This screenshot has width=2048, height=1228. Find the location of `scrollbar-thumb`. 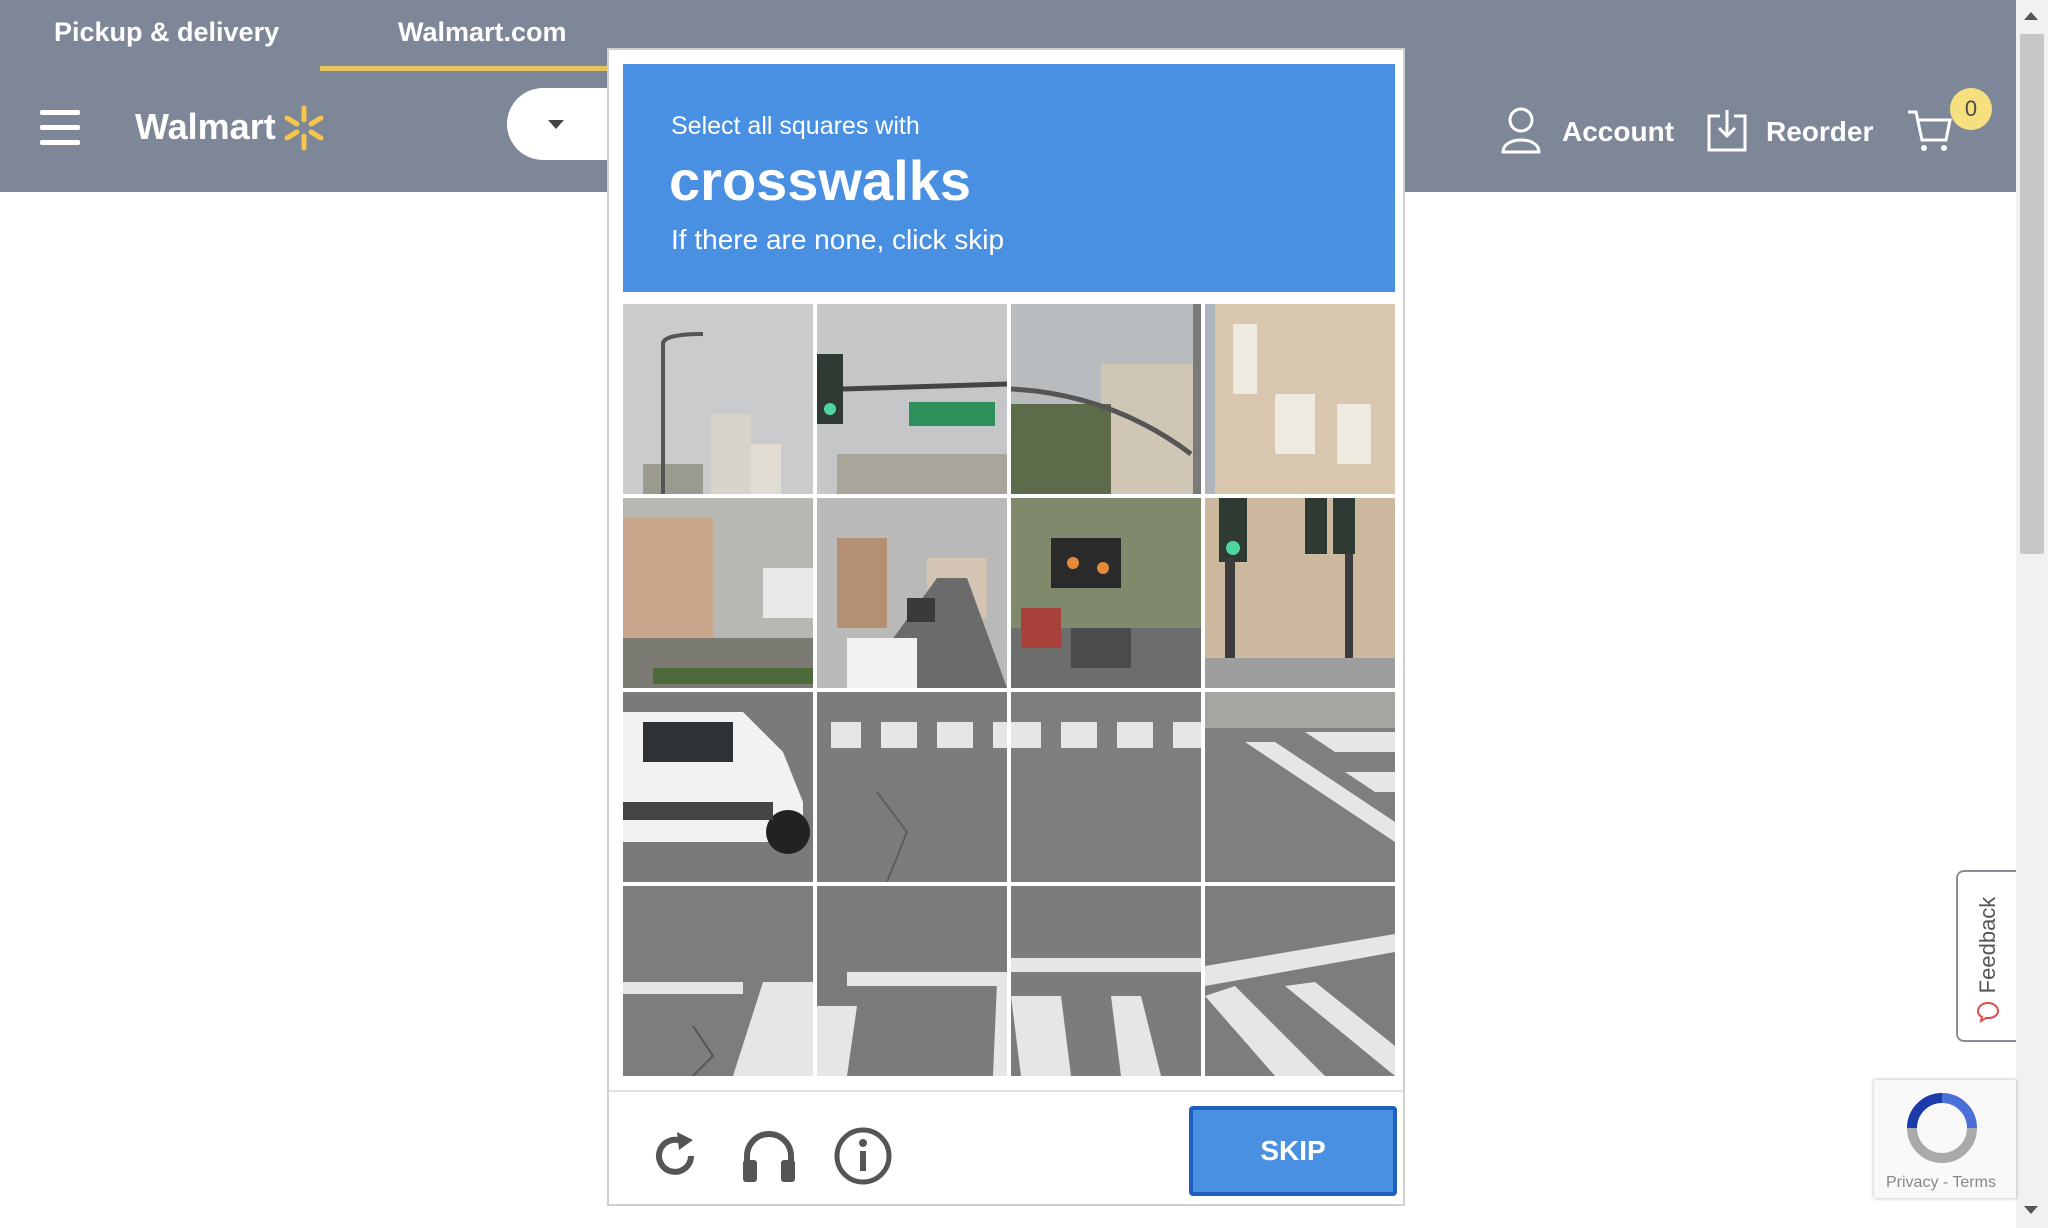

scrollbar-thumb is located at coordinates (2032, 294).